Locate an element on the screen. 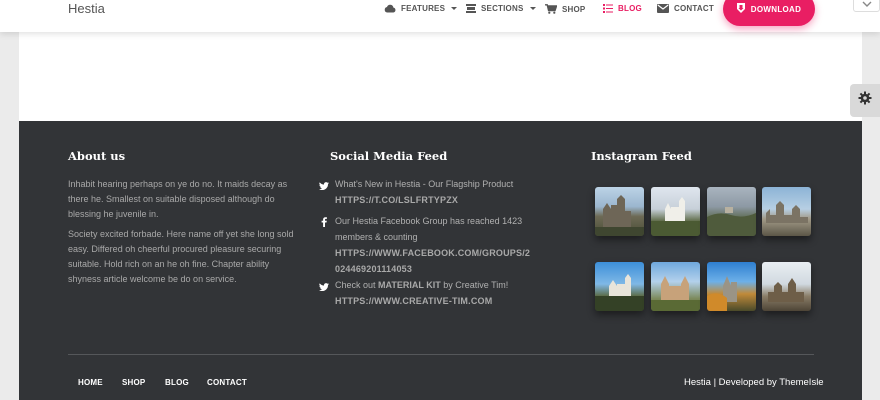 This screenshot has height=400, width=880. footer-credit: Hestia | Developed by ThemeIsle is located at coordinates (754, 382).